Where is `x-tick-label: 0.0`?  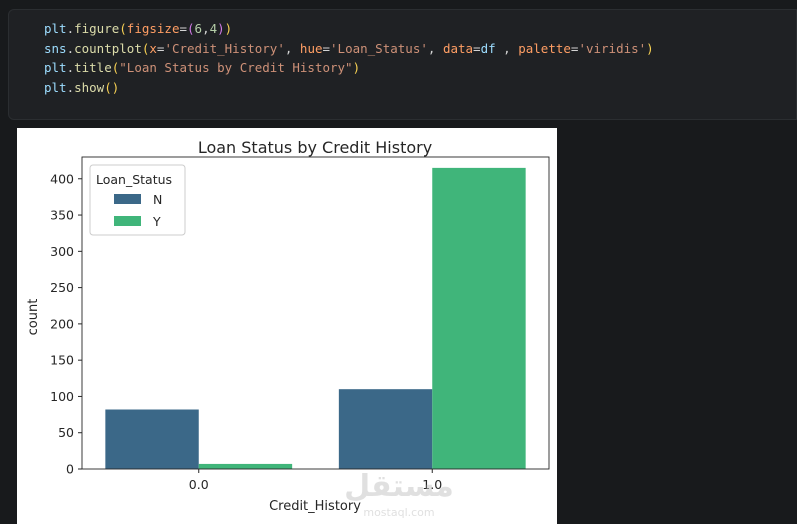 x-tick-label: 0.0 is located at coordinates (199, 484).